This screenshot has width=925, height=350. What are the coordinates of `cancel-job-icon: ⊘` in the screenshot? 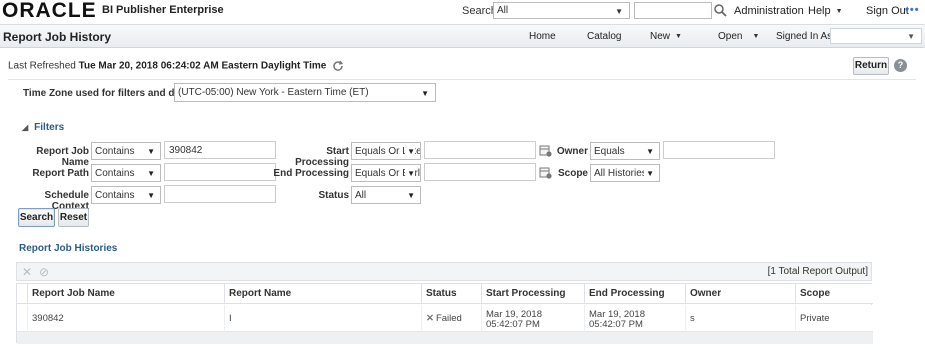 It's located at (44, 272).